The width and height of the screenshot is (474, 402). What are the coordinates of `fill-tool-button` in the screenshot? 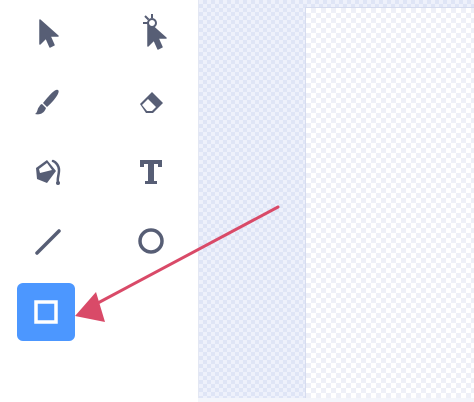 It's located at (47, 171).